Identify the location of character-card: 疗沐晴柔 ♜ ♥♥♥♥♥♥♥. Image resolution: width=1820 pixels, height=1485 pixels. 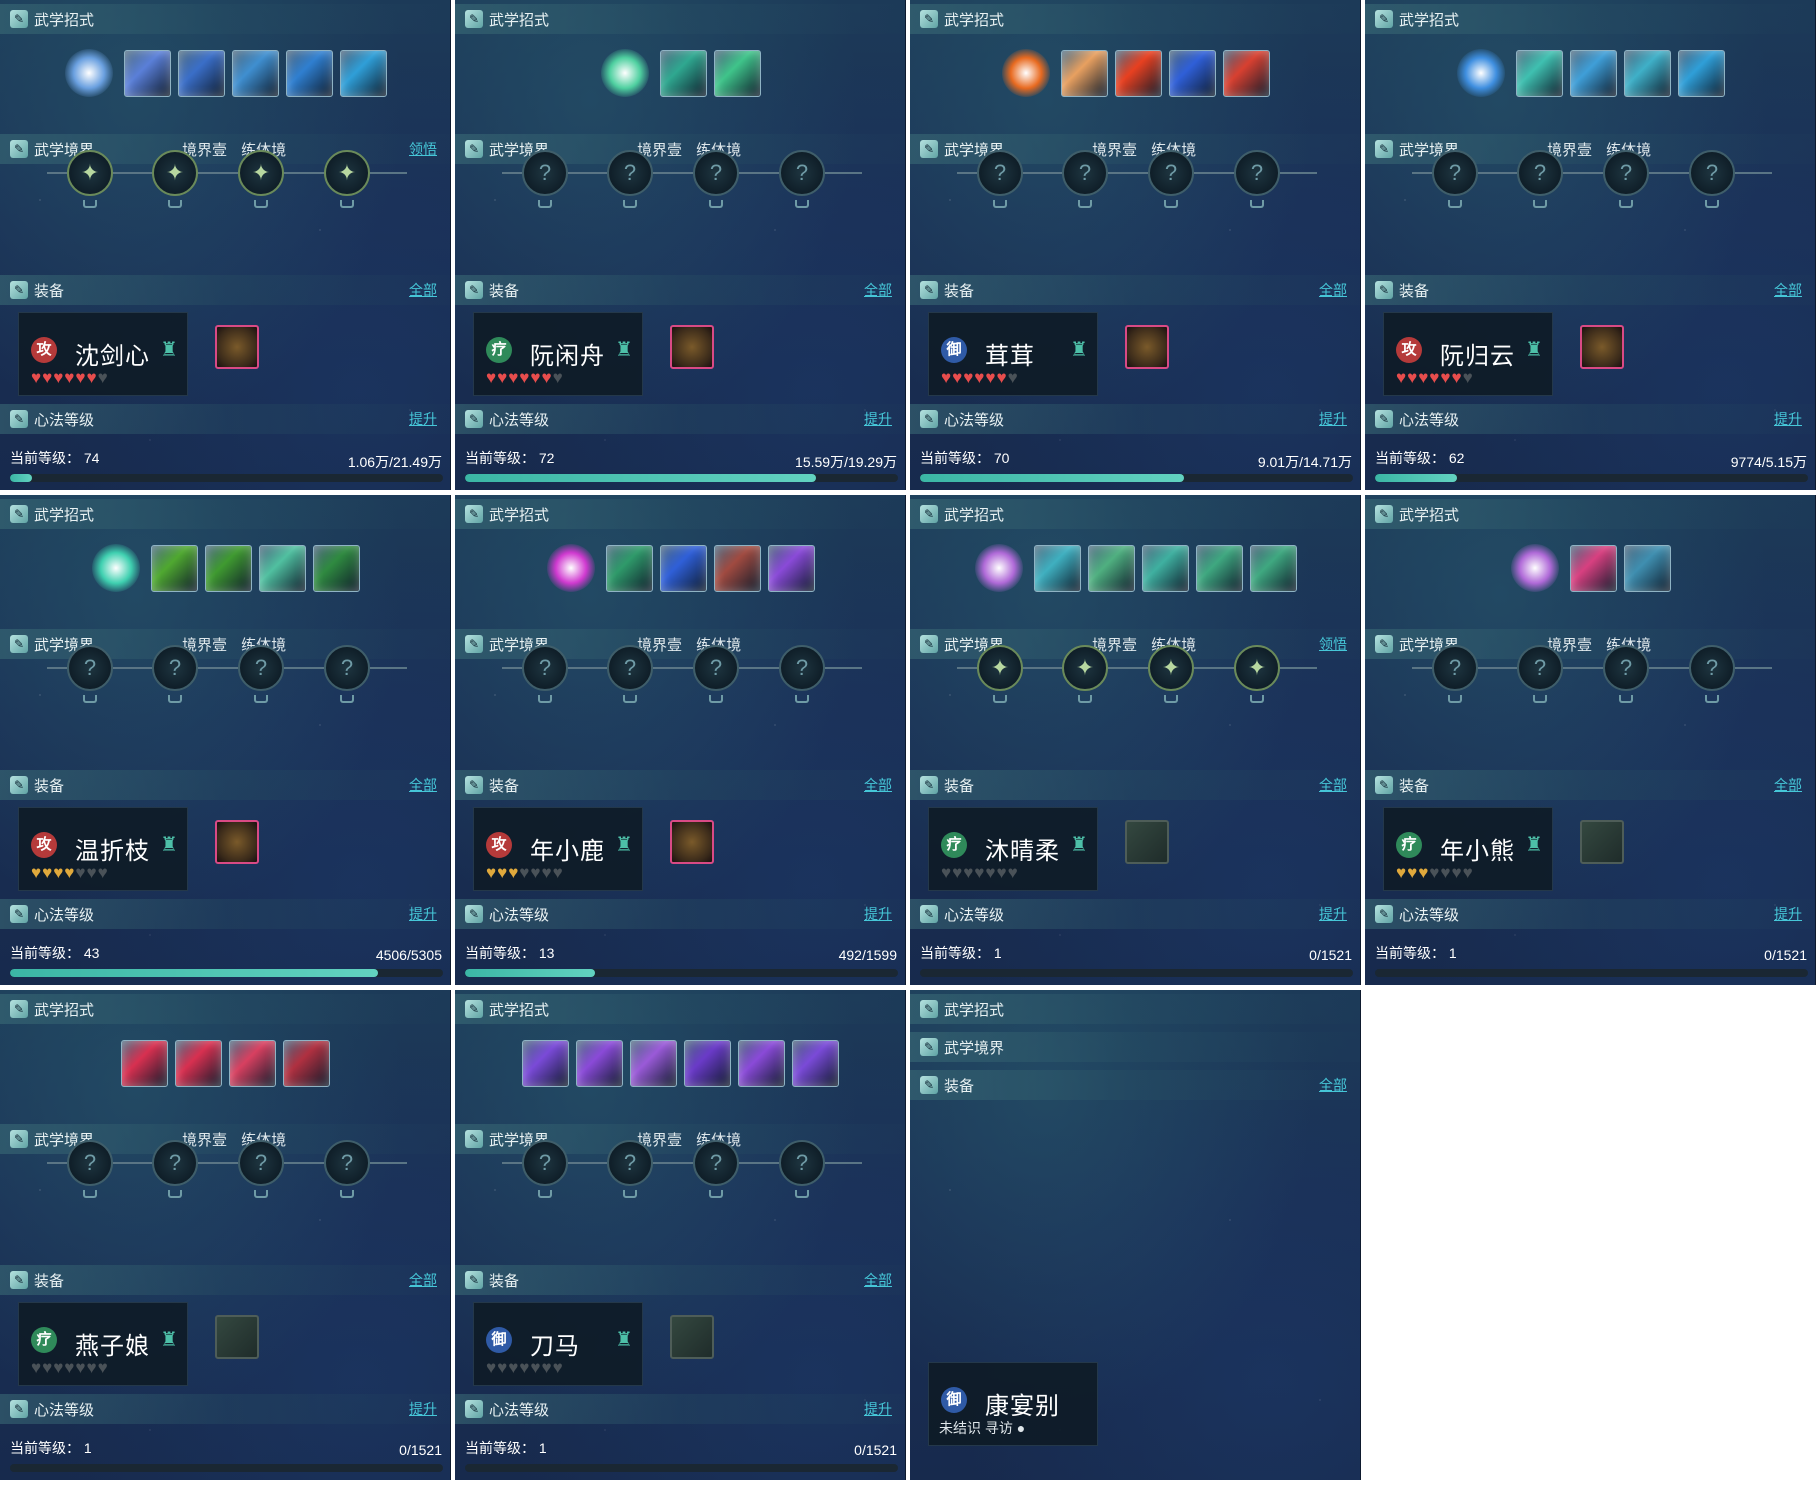
(1013, 849).